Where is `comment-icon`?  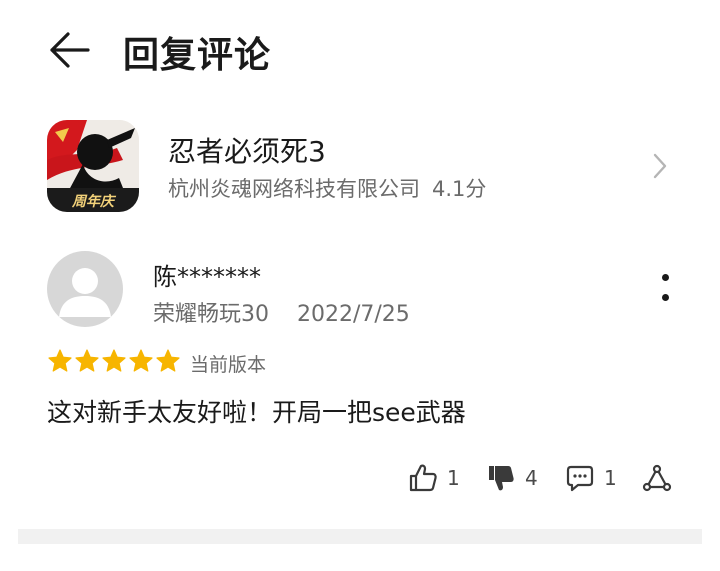 comment-icon is located at coordinates (580, 478).